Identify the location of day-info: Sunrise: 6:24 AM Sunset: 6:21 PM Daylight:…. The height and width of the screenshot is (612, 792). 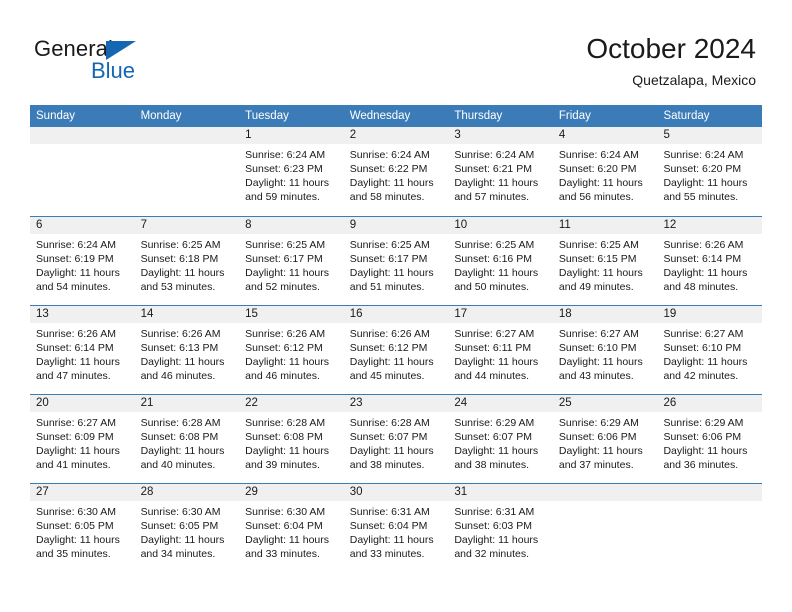
(500, 174).